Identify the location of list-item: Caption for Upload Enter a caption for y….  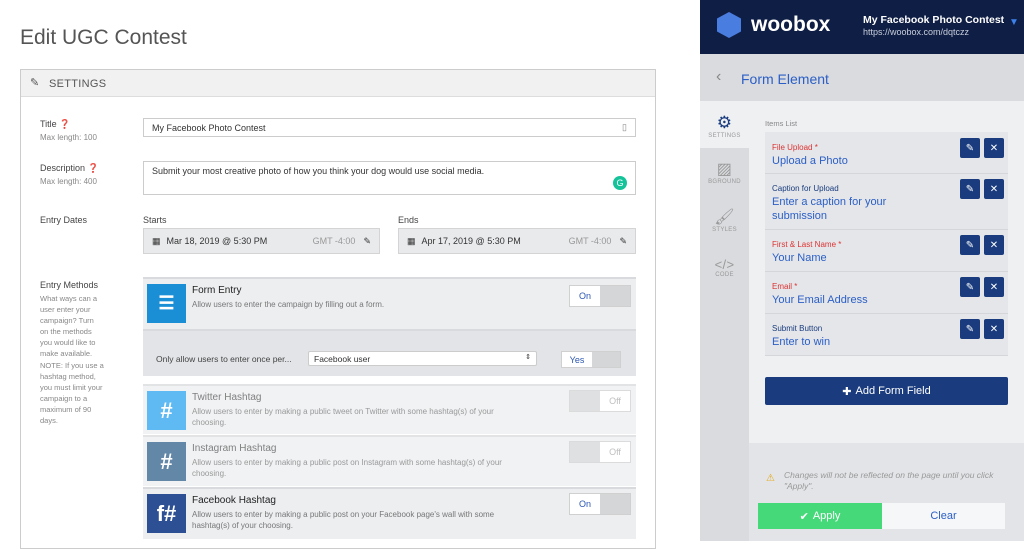
(886, 202).